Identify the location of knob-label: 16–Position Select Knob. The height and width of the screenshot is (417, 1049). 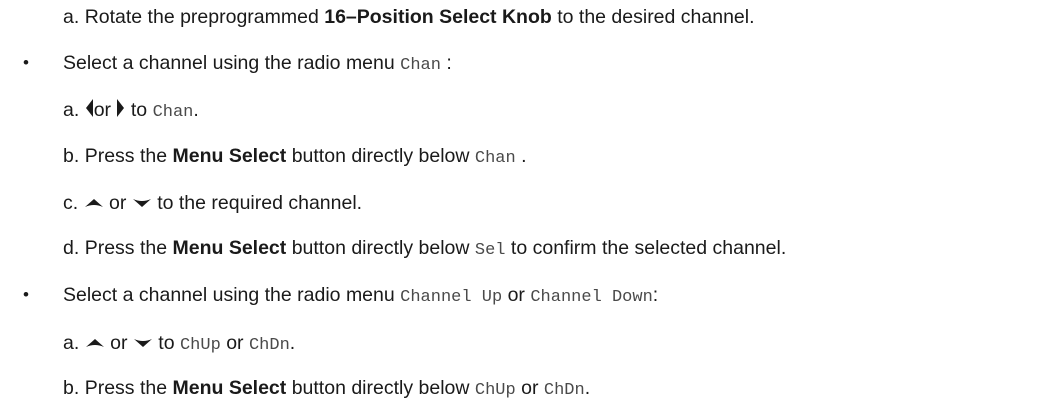
(438, 17).